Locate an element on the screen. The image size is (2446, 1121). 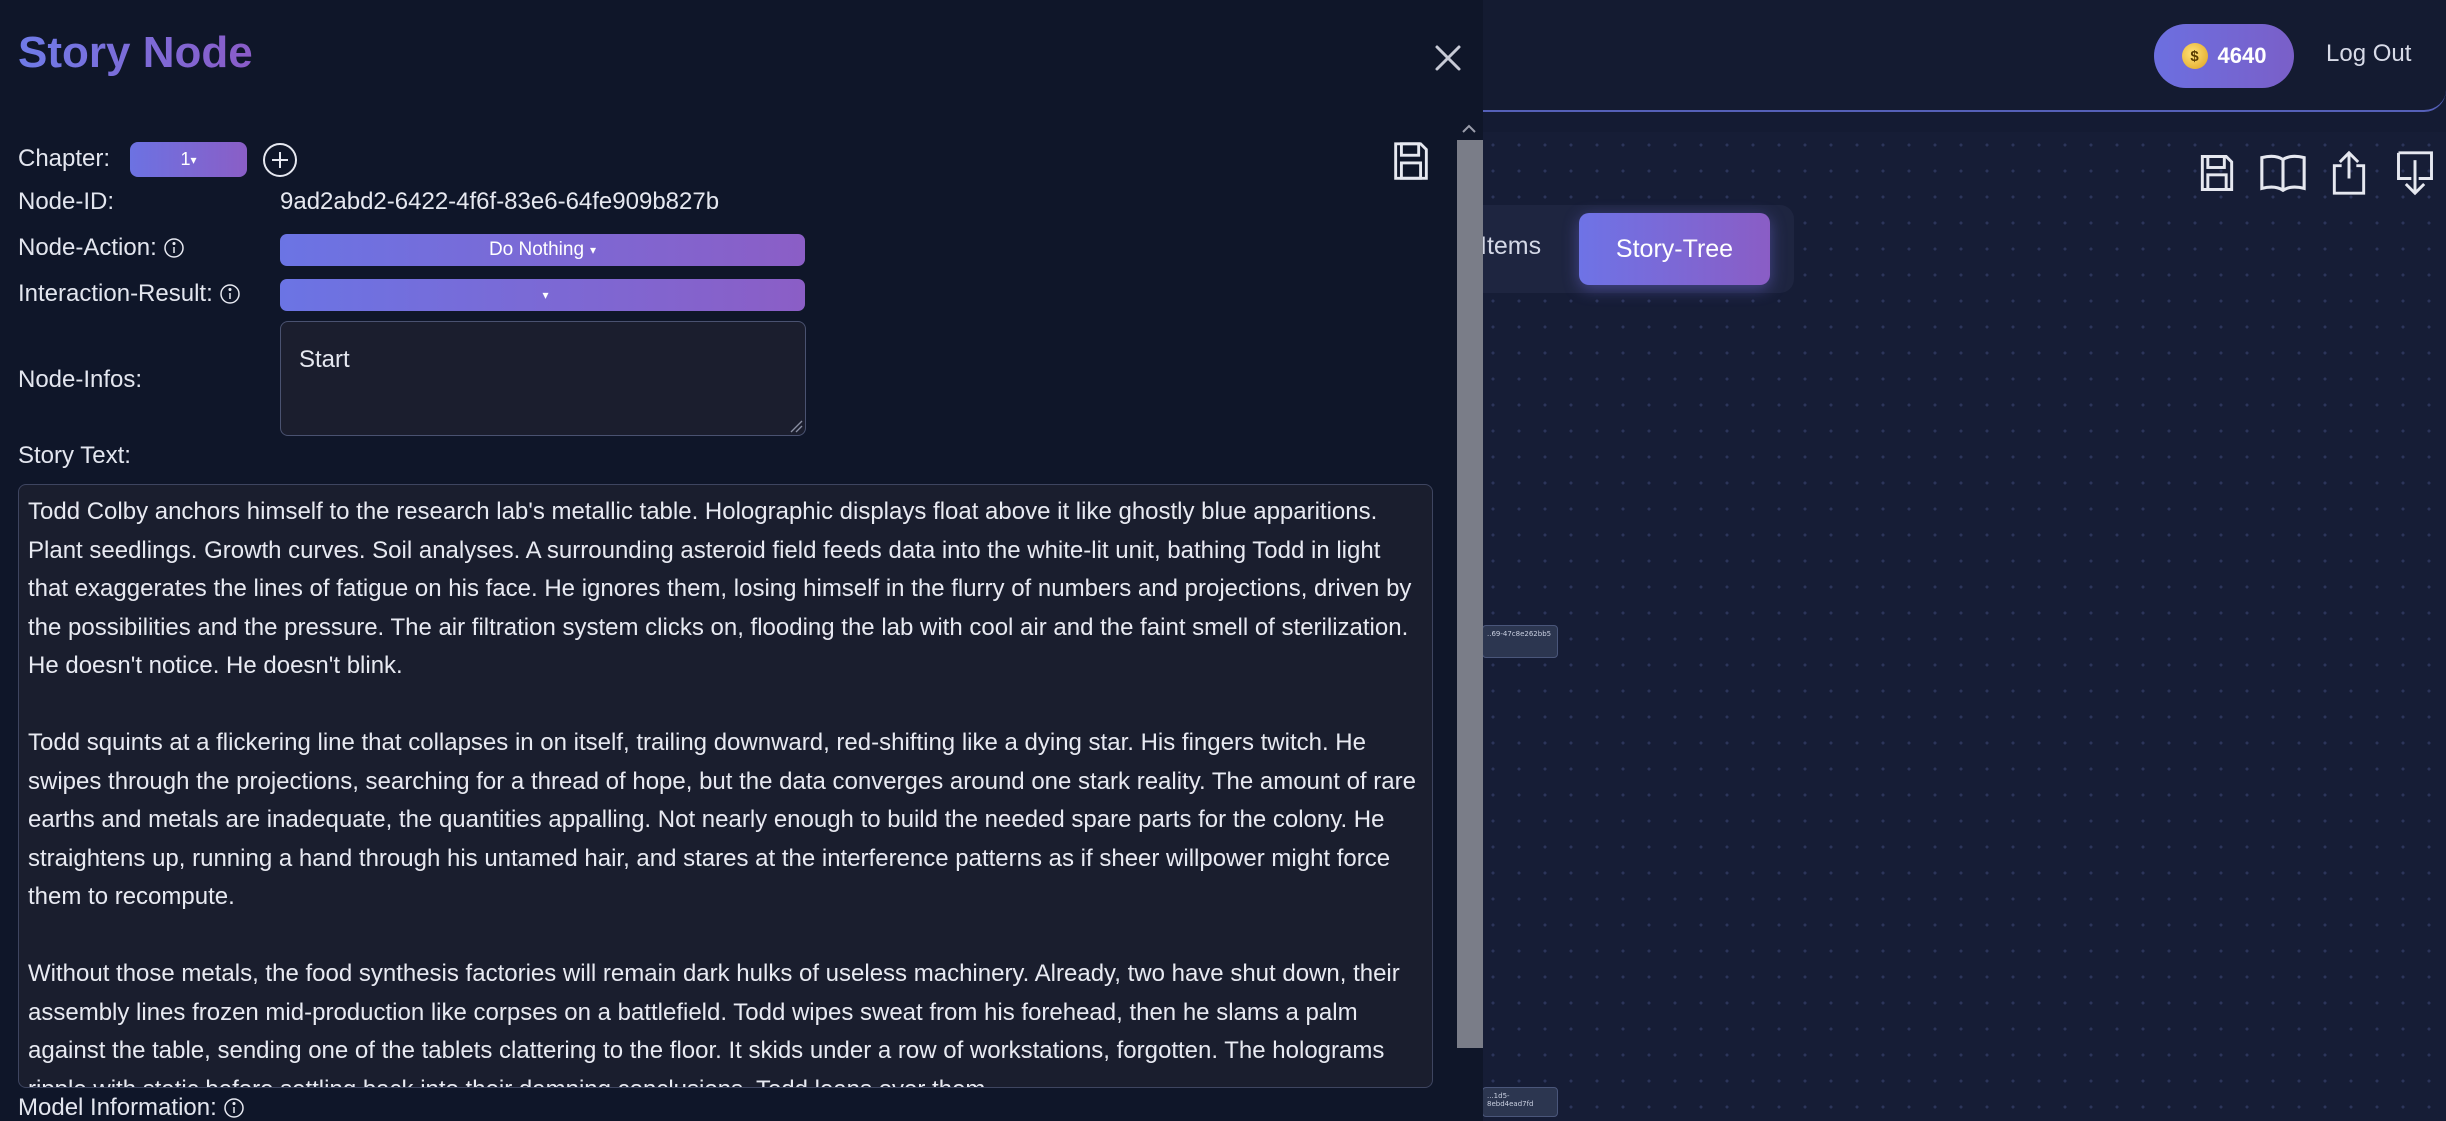
import-icon is located at coordinates (2415, 173).